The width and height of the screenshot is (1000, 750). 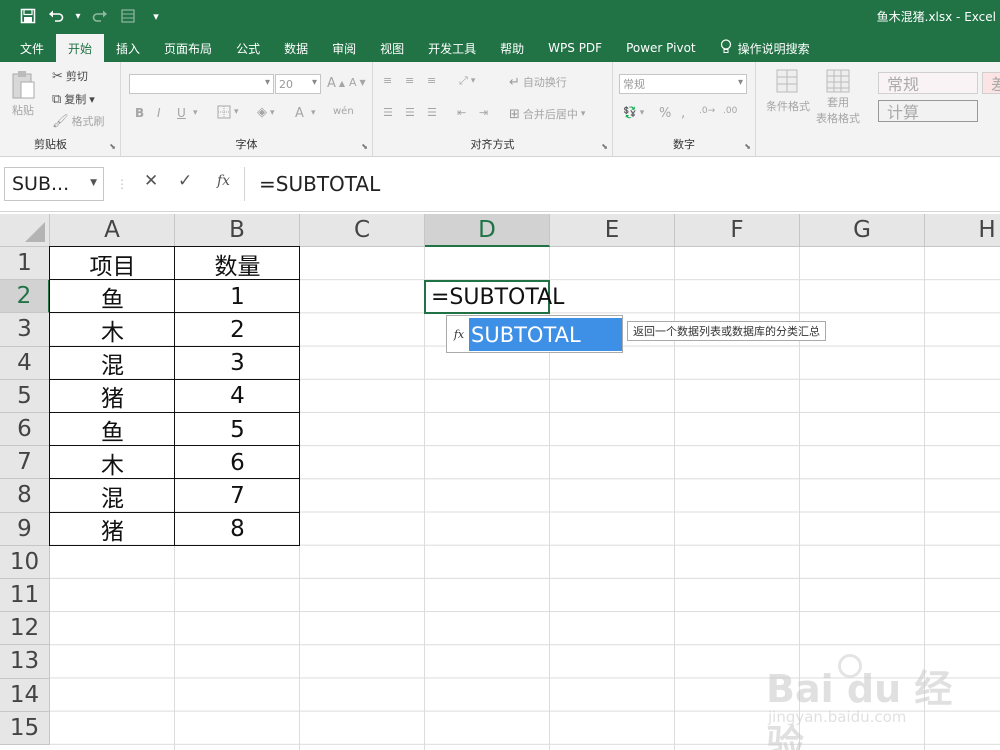 What do you see at coordinates (32, 48) in the screenshot?
I see `tab-file: 文件` at bounding box center [32, 48].